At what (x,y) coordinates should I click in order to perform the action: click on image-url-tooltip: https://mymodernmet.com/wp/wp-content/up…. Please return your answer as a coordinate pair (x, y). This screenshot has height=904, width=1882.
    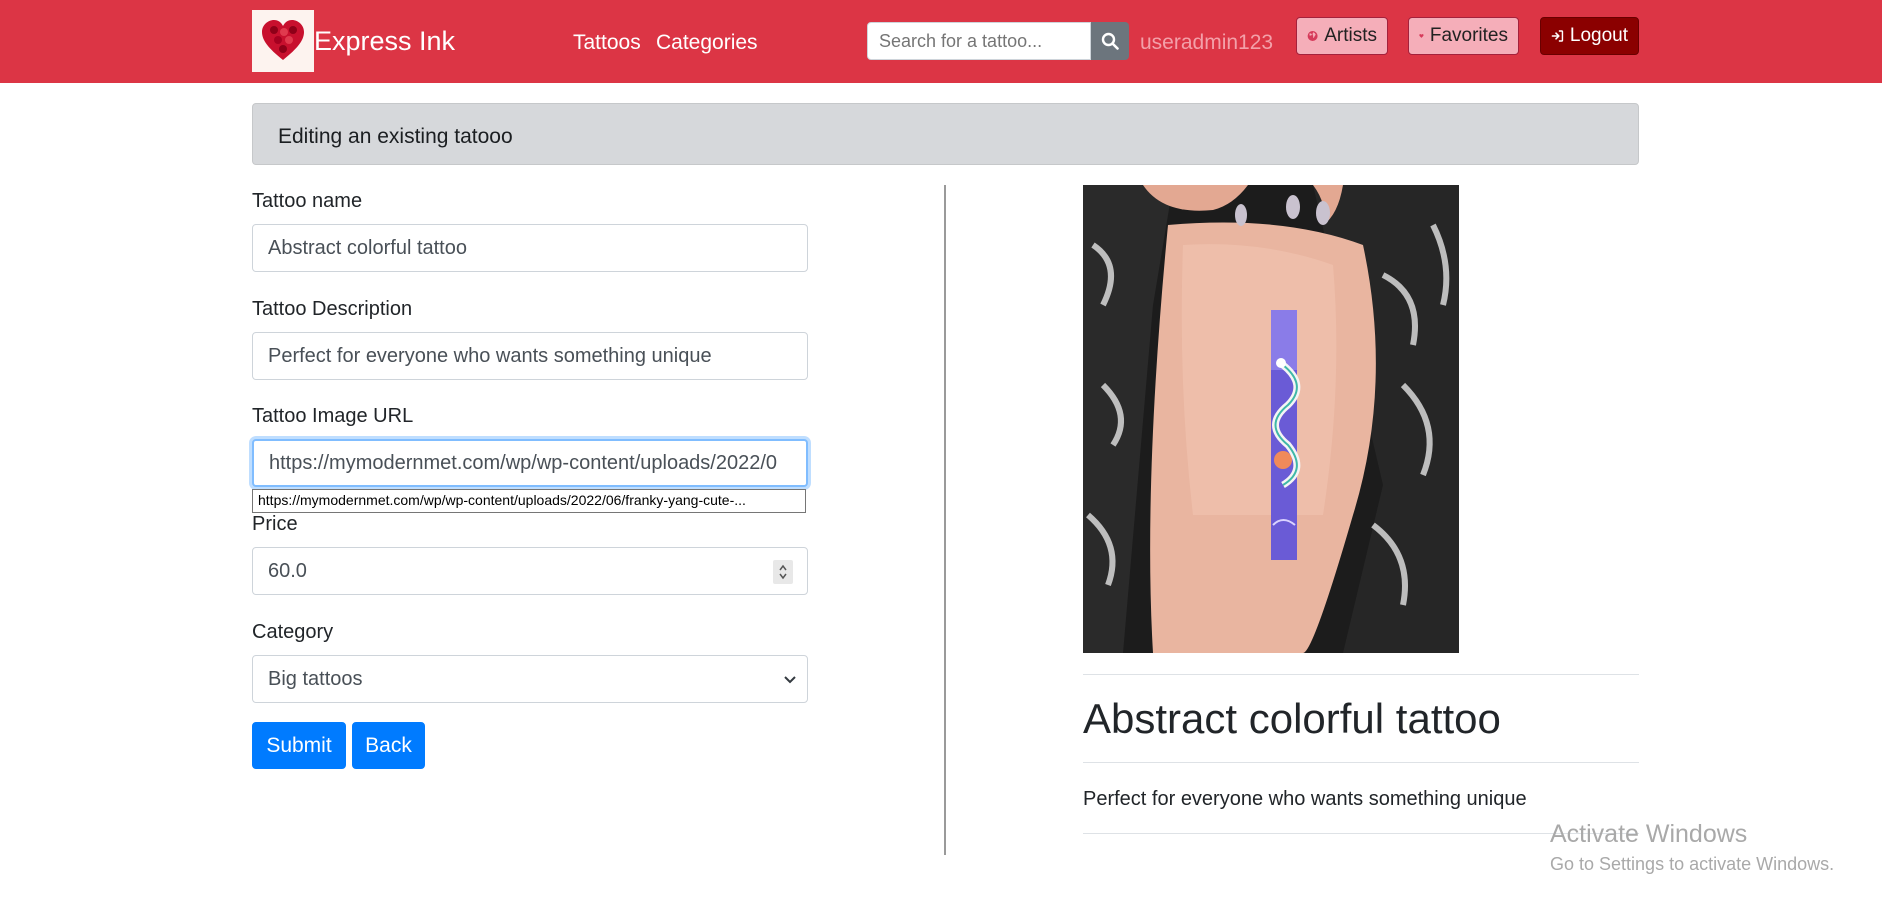
    Looking at the image, I should click on (529, 501).